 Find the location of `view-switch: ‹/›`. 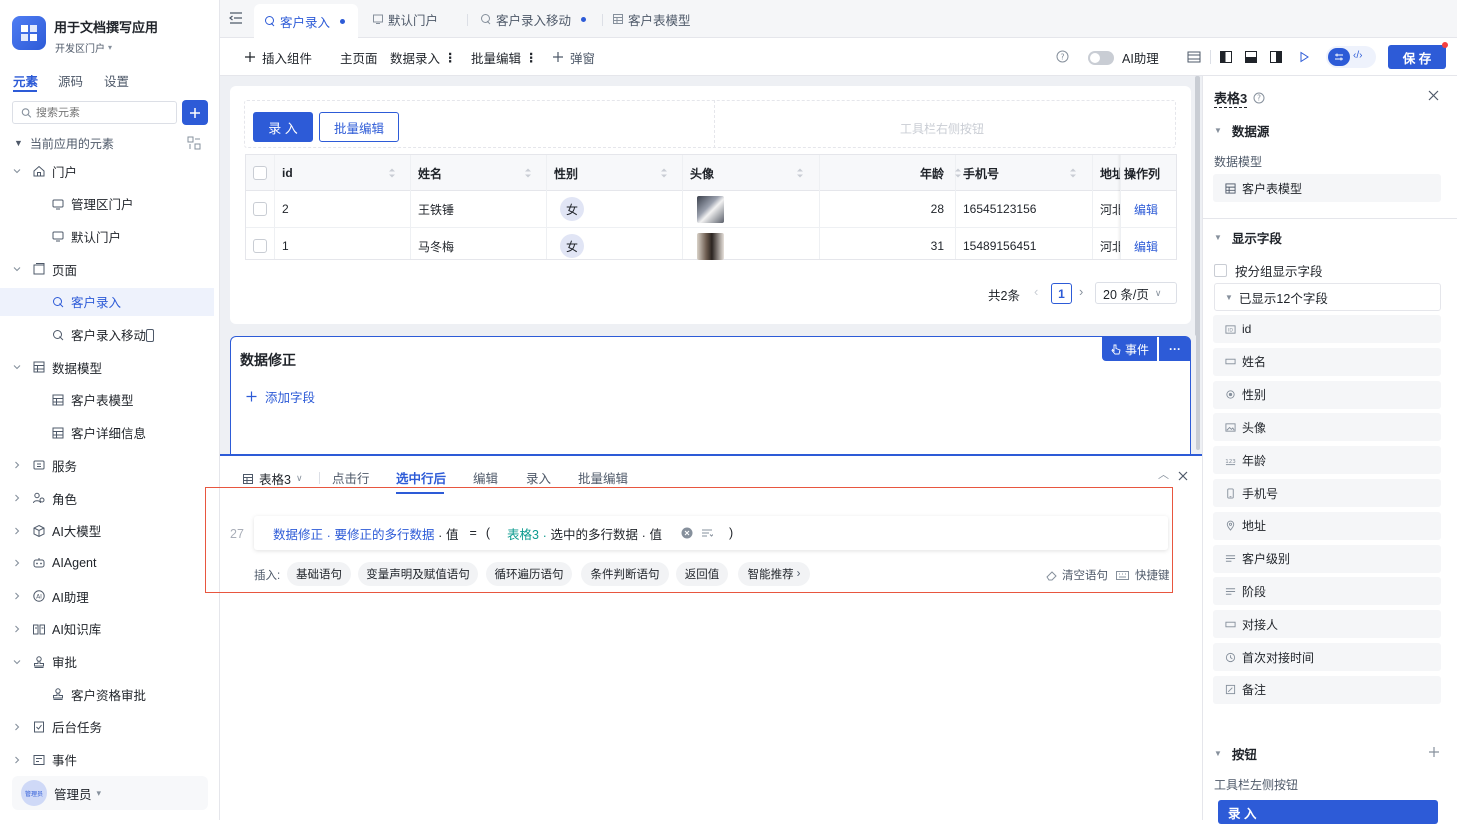

view-switch: ‹/› is located at coordinates (1351, 57).